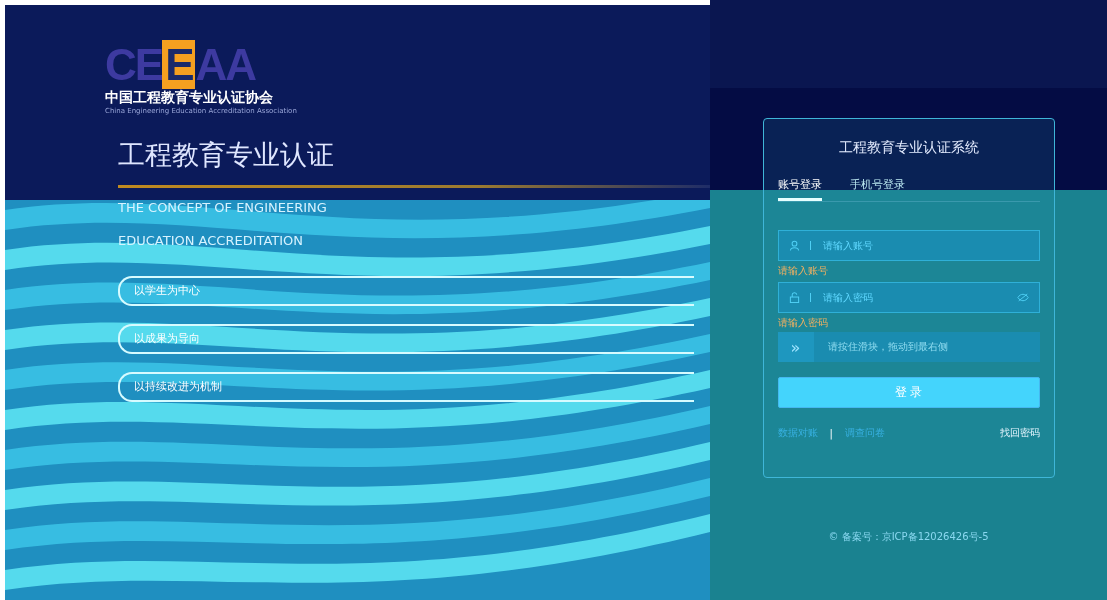  I want to click on hero-subtitle: THE CONCEPT OF ENGINEERING, so click(223, 207).